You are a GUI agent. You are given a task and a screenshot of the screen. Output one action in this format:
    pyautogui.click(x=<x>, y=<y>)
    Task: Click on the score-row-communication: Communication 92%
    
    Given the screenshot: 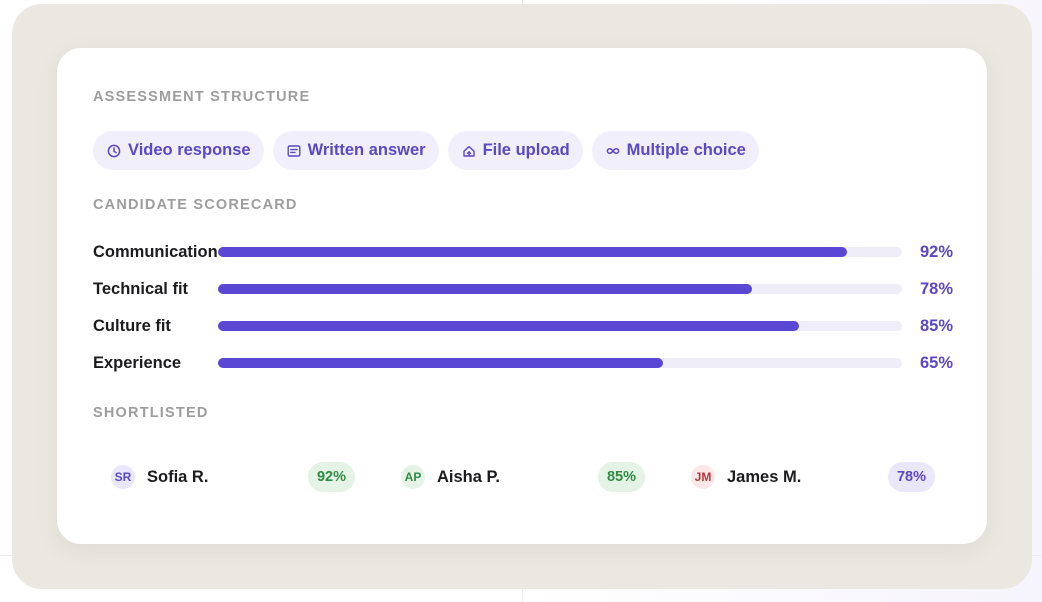 What is the action you would take?
    pyautogui.click(x=523, y=252)
    